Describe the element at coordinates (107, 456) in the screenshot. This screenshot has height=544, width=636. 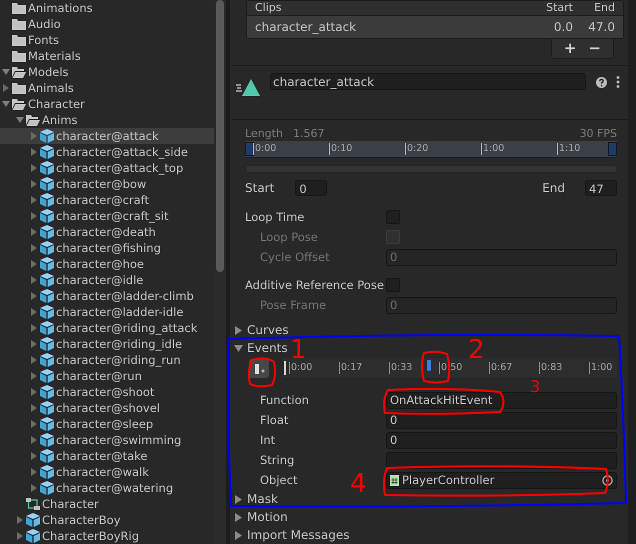
I see `tree-item: character@take` at that location.